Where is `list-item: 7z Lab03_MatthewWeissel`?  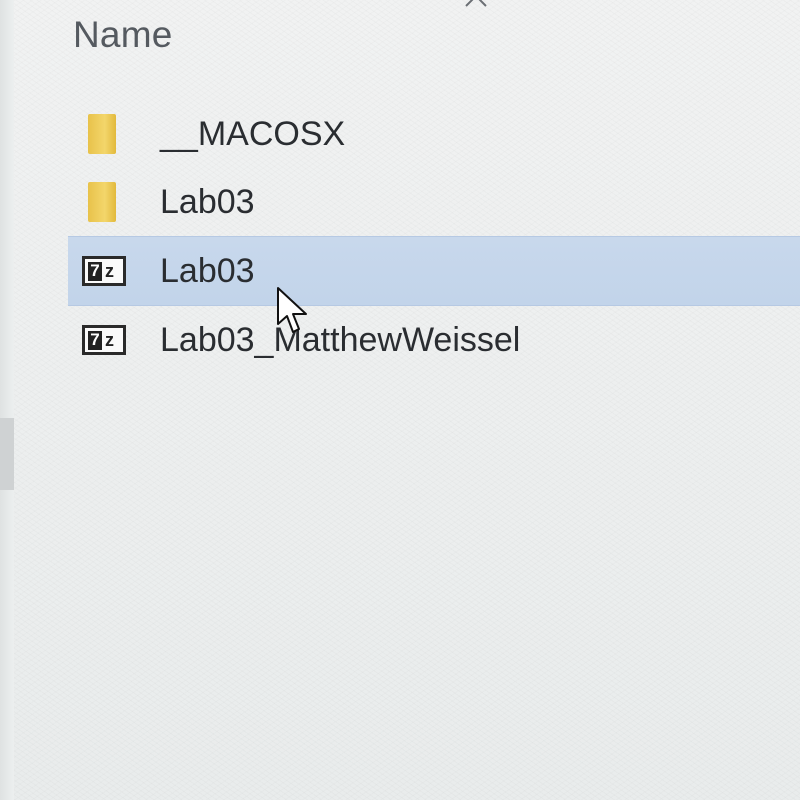
list-item: 7z Lab03_MatthewWeissel is located at coordinates (434, 340).